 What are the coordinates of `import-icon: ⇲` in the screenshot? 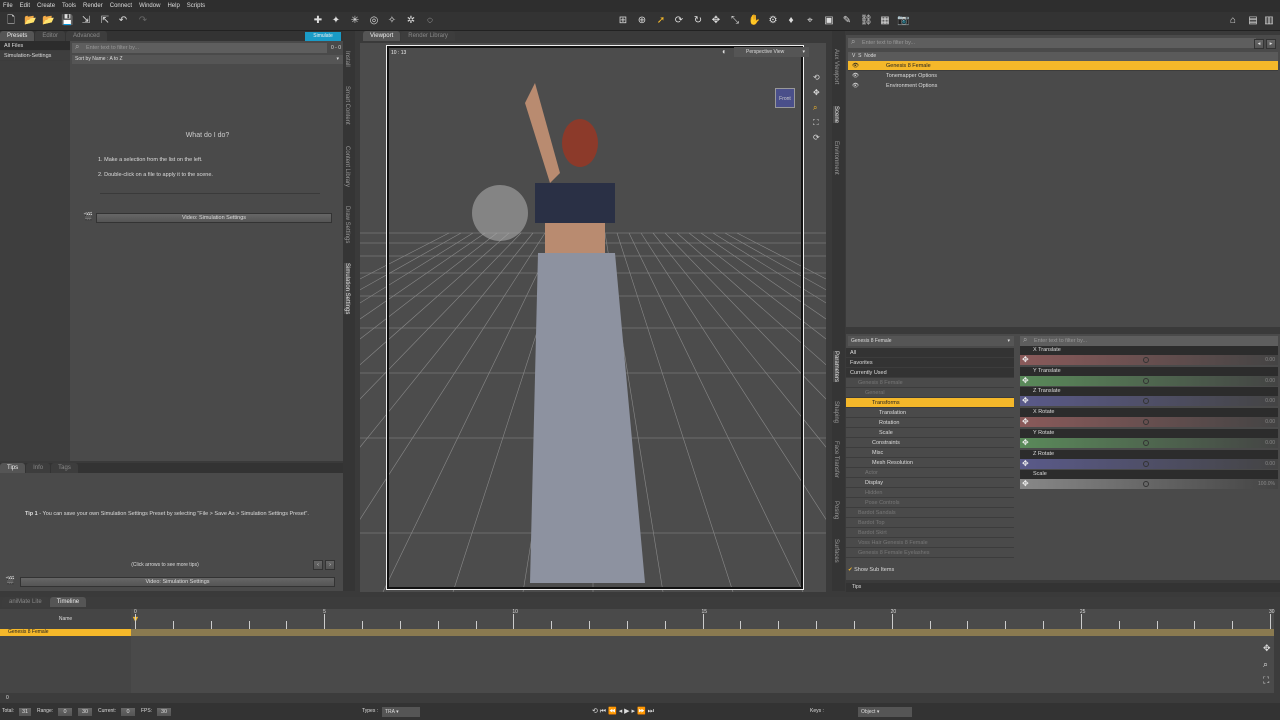 It's located at (86, 21).